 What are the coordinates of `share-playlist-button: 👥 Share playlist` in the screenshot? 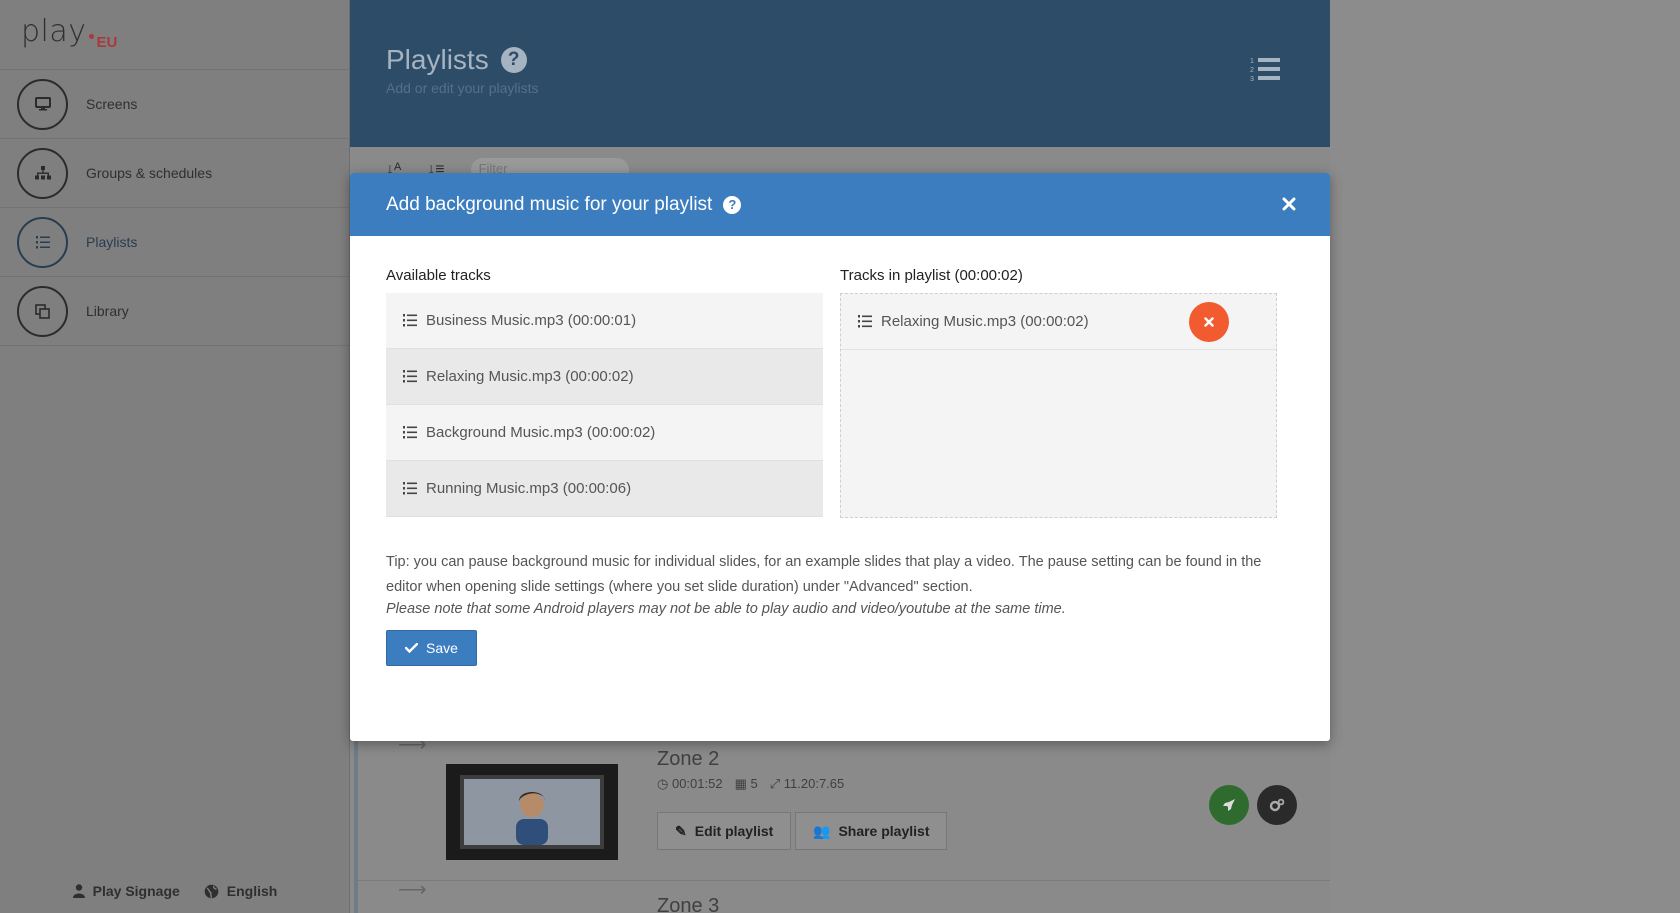 It's located at (871, 831).